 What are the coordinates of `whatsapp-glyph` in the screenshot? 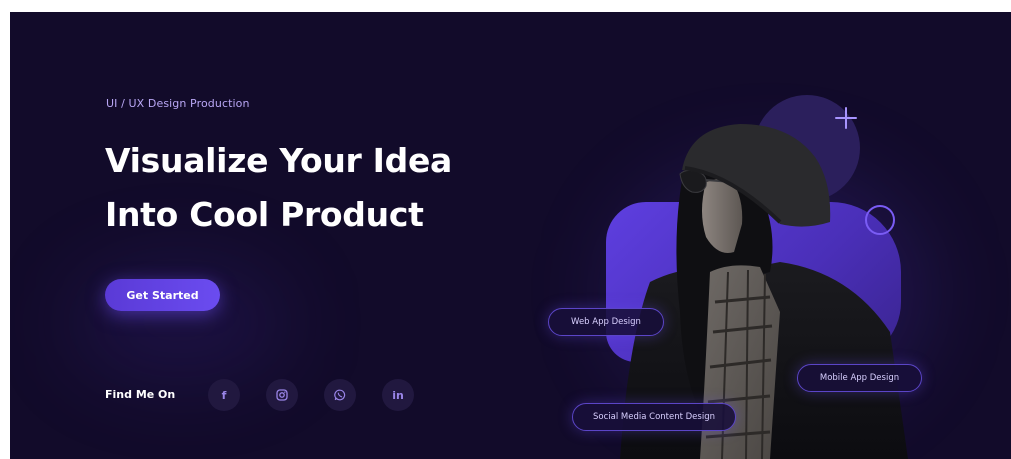 It's located at (340, 395).